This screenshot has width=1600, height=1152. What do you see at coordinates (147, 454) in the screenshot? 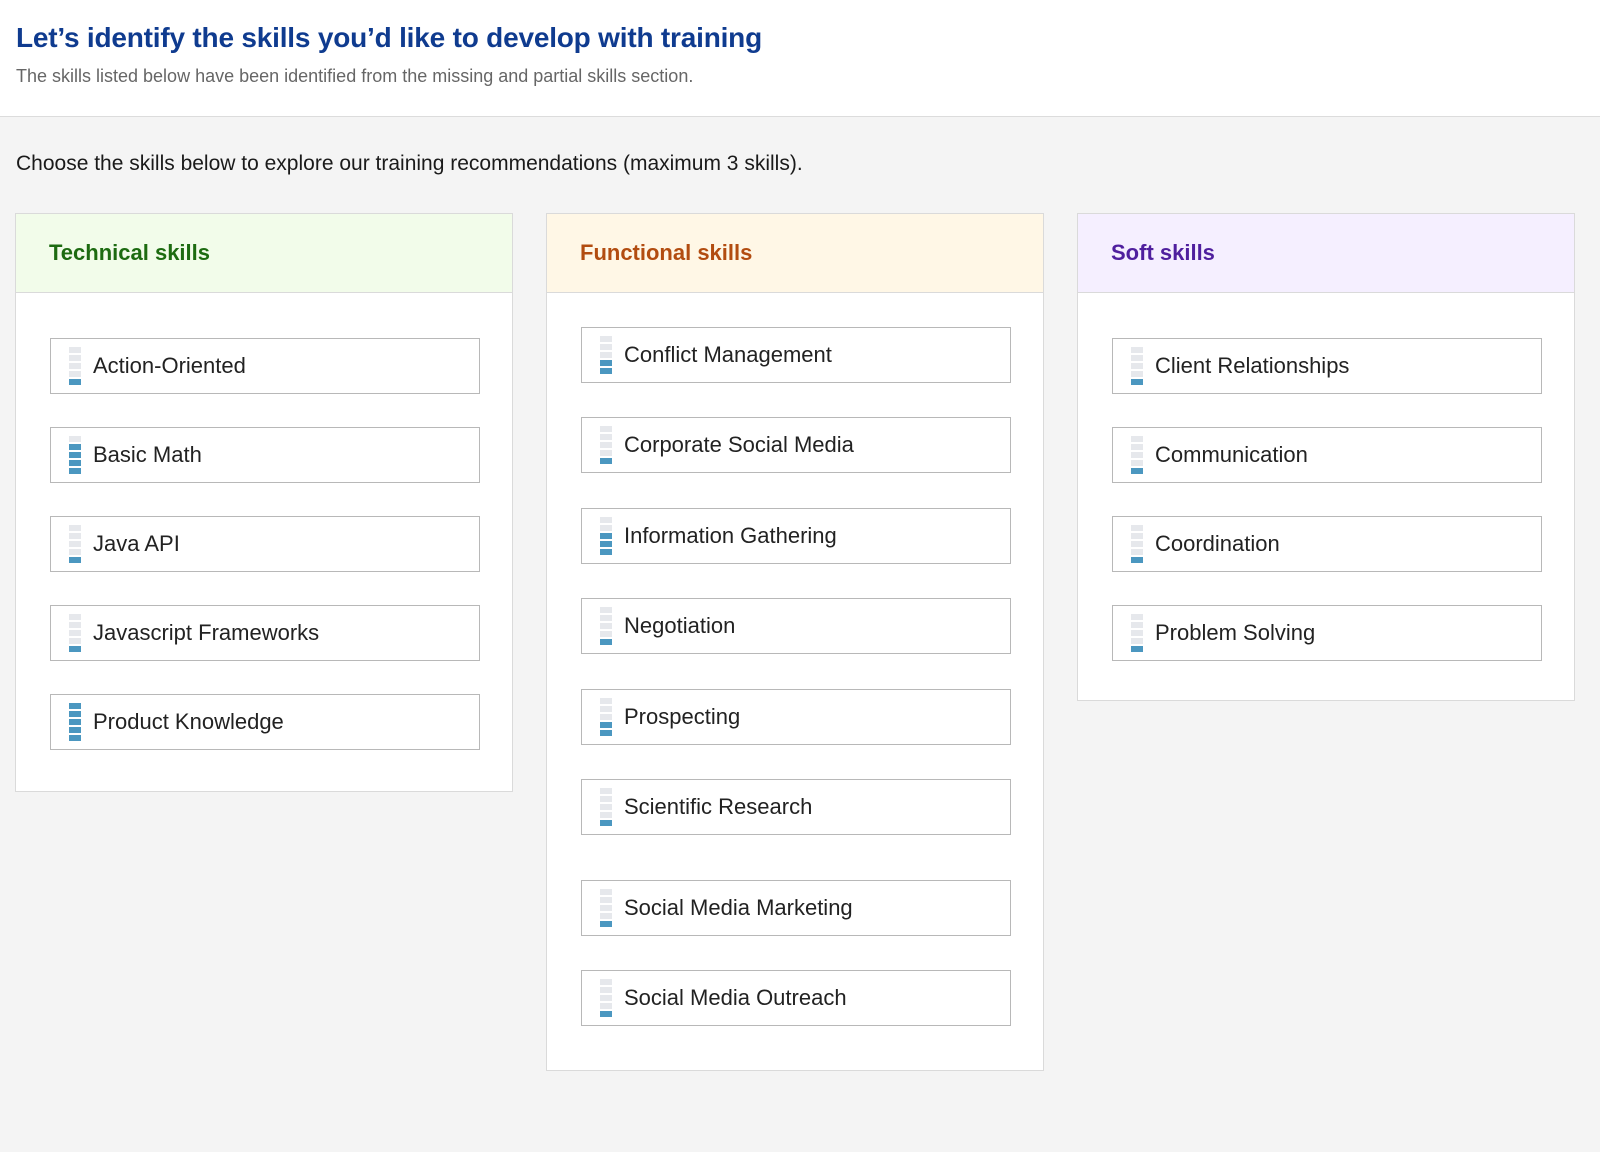
I see `skill-label: Basic Math` at bounding box center [147, 454].